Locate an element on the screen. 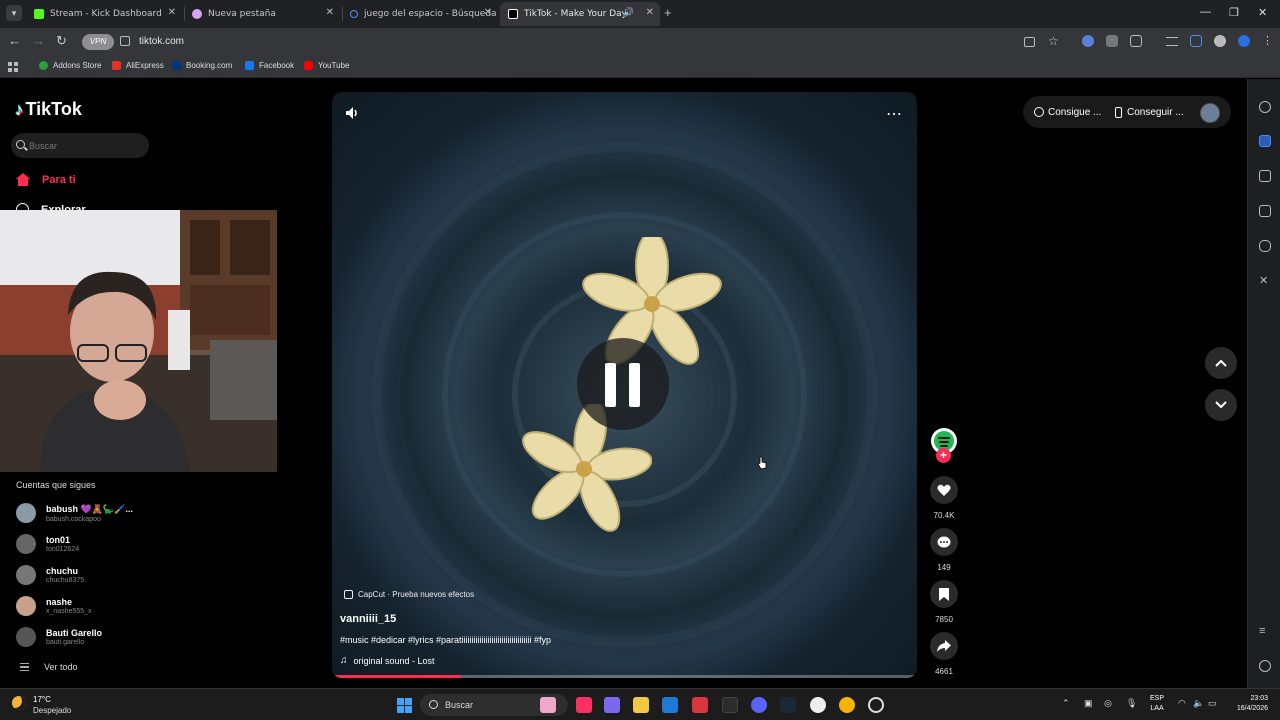 The height and width of the screenshot is (720, 1280). tiktok-logo: ♪ TikTok is located at coordinates (48, 109).